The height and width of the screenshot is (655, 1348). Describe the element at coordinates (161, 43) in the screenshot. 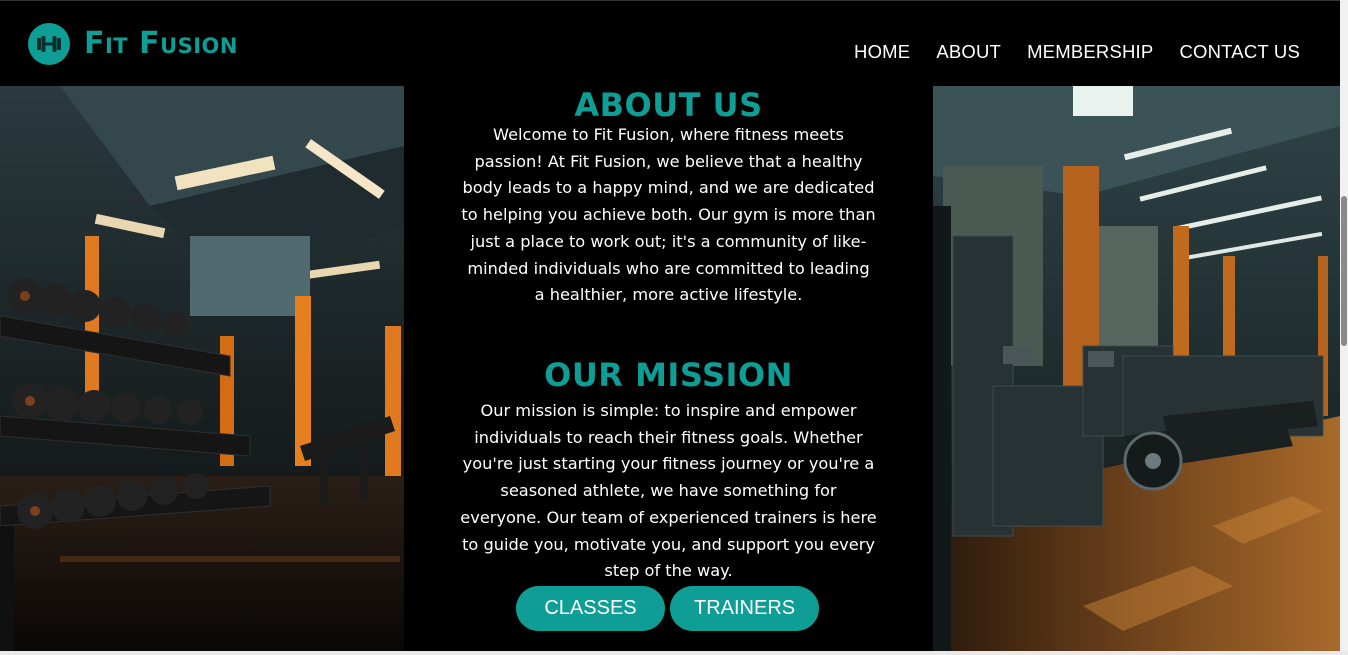

I see `brand-name: Fit Fusion` at that location.